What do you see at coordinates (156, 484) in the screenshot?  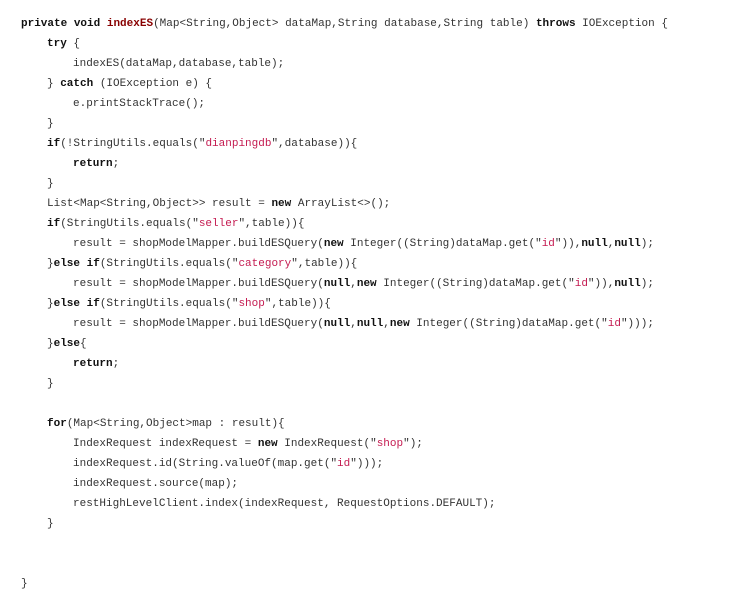 I see `code-token: indexRequest.source(map);` at bounding box center [156, 484].